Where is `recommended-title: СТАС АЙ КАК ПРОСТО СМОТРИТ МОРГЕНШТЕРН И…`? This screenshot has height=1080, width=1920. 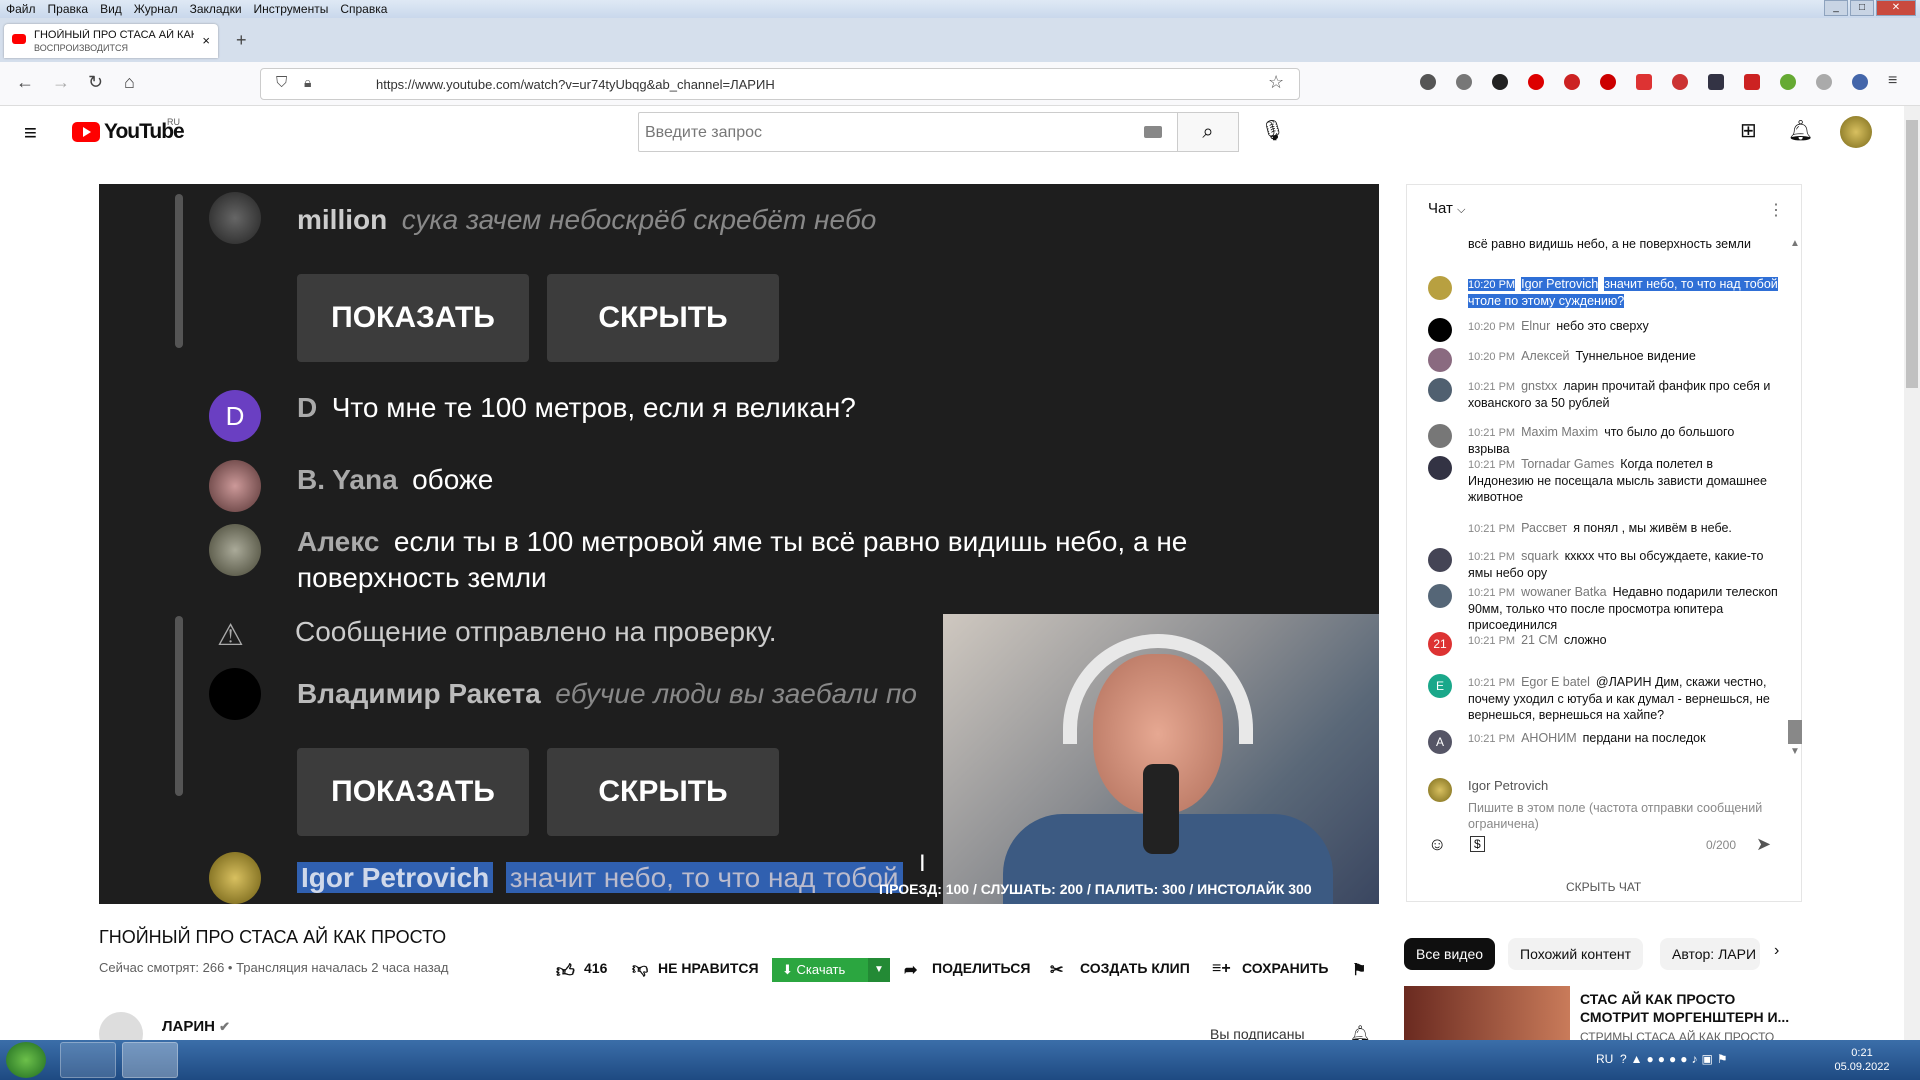 recommended-title: СТАС АЙ КАК ПРОСТО СМОТРИТ МОРГЕНШТЕРН И… is located at coordinates (1685, 1008).